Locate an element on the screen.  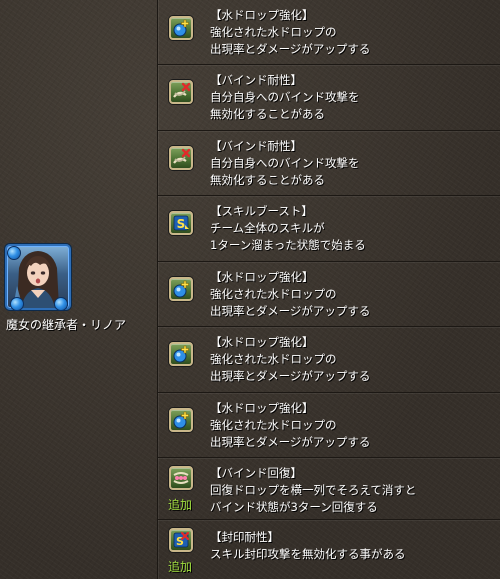
awakening-description: 【封印耐性】スキル封印攻撃を無効化する事がある is located at coordinates (352, 546).